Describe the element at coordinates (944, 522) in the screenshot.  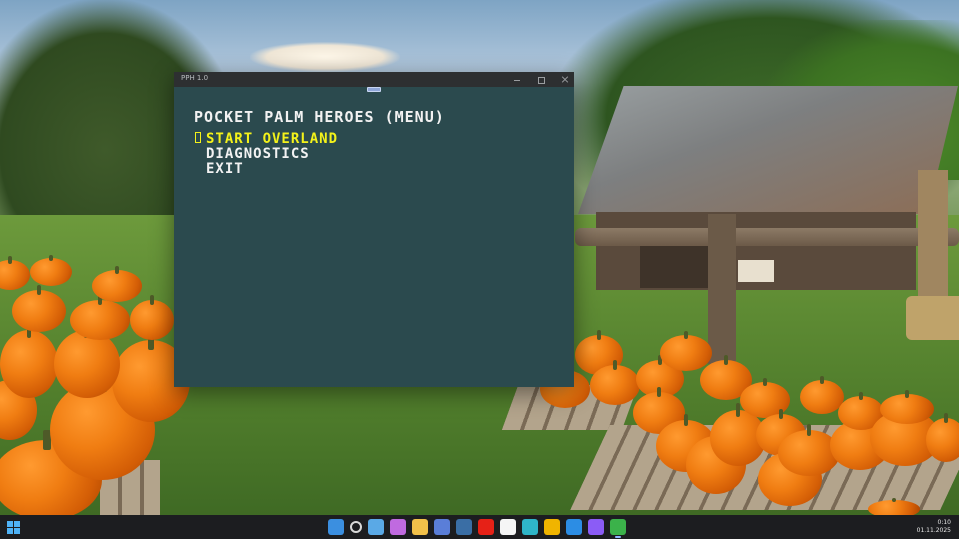
I see `clock-time: 0:10` at that location.